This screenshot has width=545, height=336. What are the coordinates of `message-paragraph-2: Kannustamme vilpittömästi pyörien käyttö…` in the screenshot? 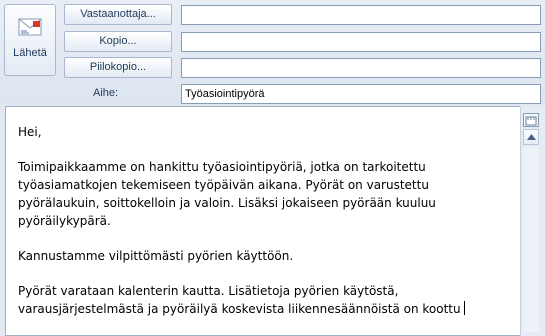 It's located at (156, 255).